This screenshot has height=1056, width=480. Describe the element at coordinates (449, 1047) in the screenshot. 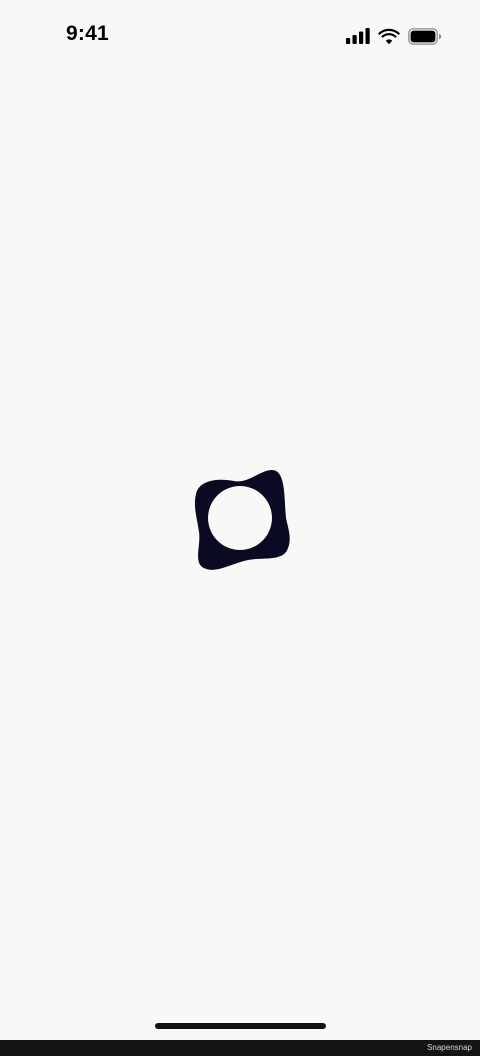

I see `watermark-text: Snapensnap` at that location.